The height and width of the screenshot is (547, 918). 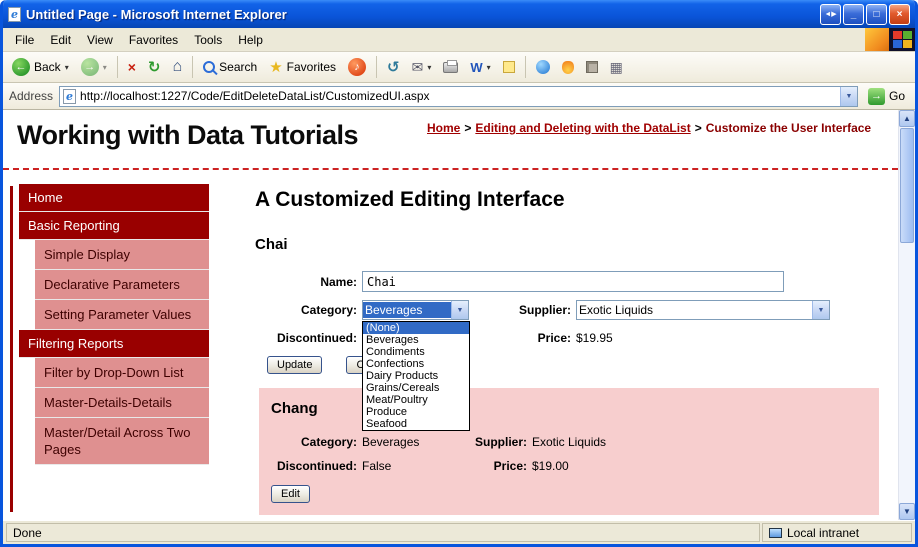 What do you see at coordinates (209, 67) in the screenshot?
I see `search-icon` at bounding box center [209, 67].